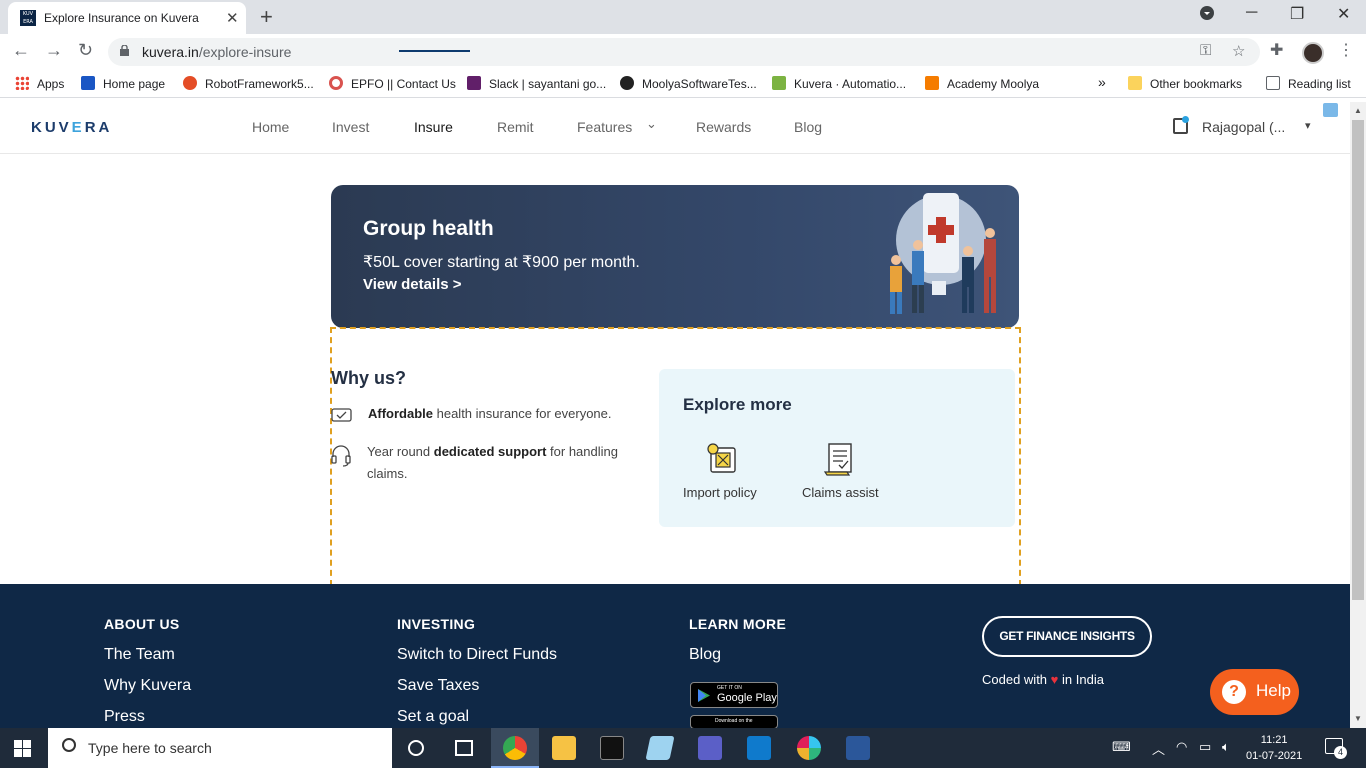  What do you see at coordinates (1102, 82) in the screenshot?
I see `more-bookmarks-icon: »` at bounding box center [1102, 82].